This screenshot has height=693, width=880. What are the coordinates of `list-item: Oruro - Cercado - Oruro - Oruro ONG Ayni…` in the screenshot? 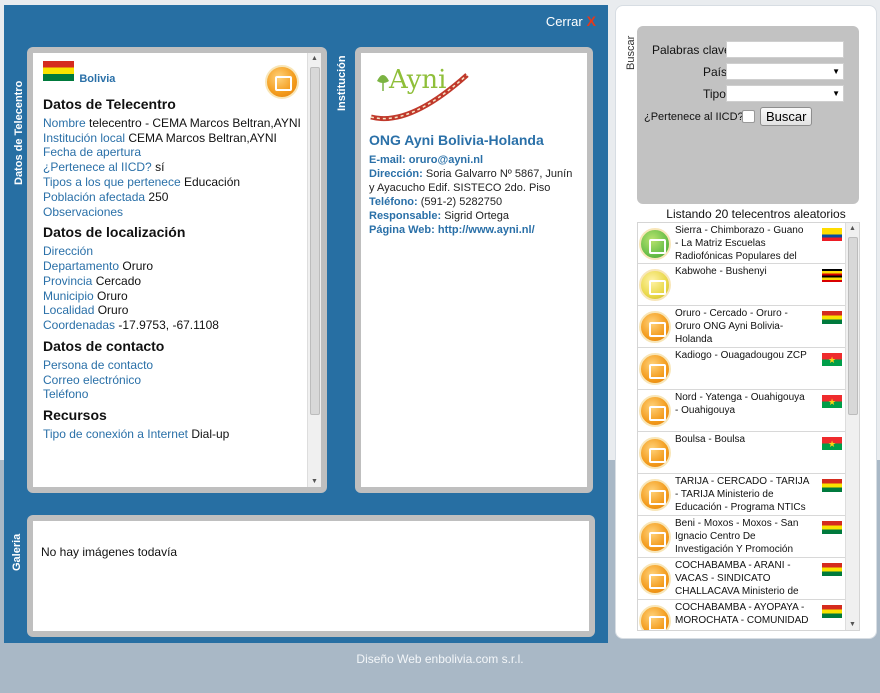 It's located at (742, 327).